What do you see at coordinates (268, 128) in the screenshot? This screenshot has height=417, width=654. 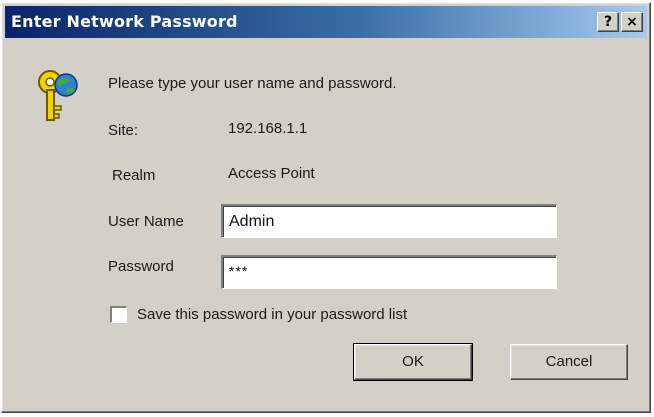 I see `site-value: 192.168.1.1` at bounding box center [268, 128].